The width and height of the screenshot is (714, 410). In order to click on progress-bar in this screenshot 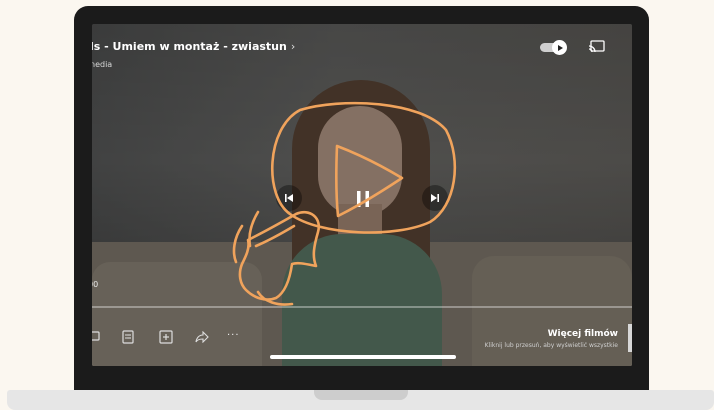, I will do `click(362, 307)`.